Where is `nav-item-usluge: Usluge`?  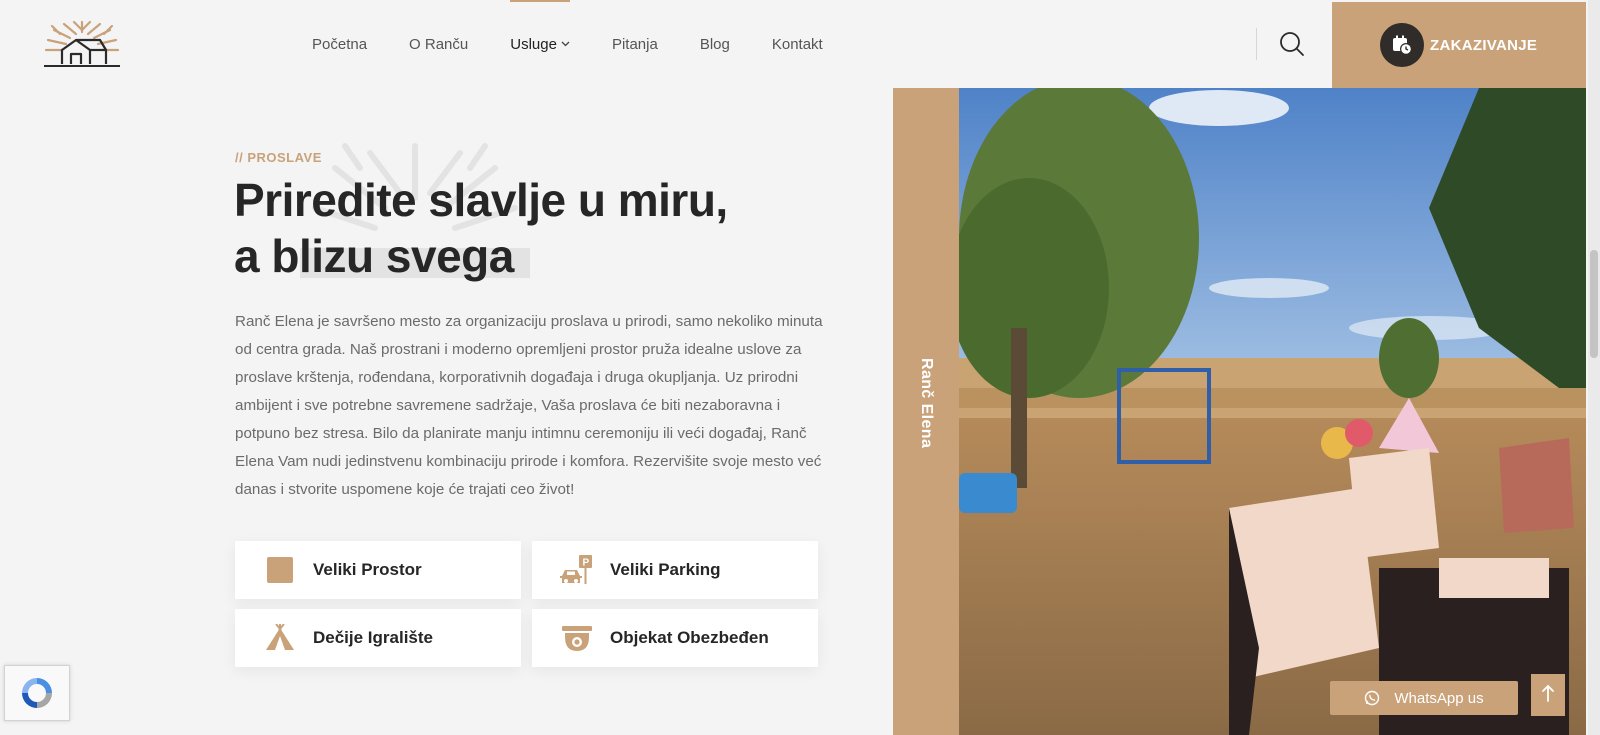
nav-item-usluge: Usluge is located at coordinates (540, 44).